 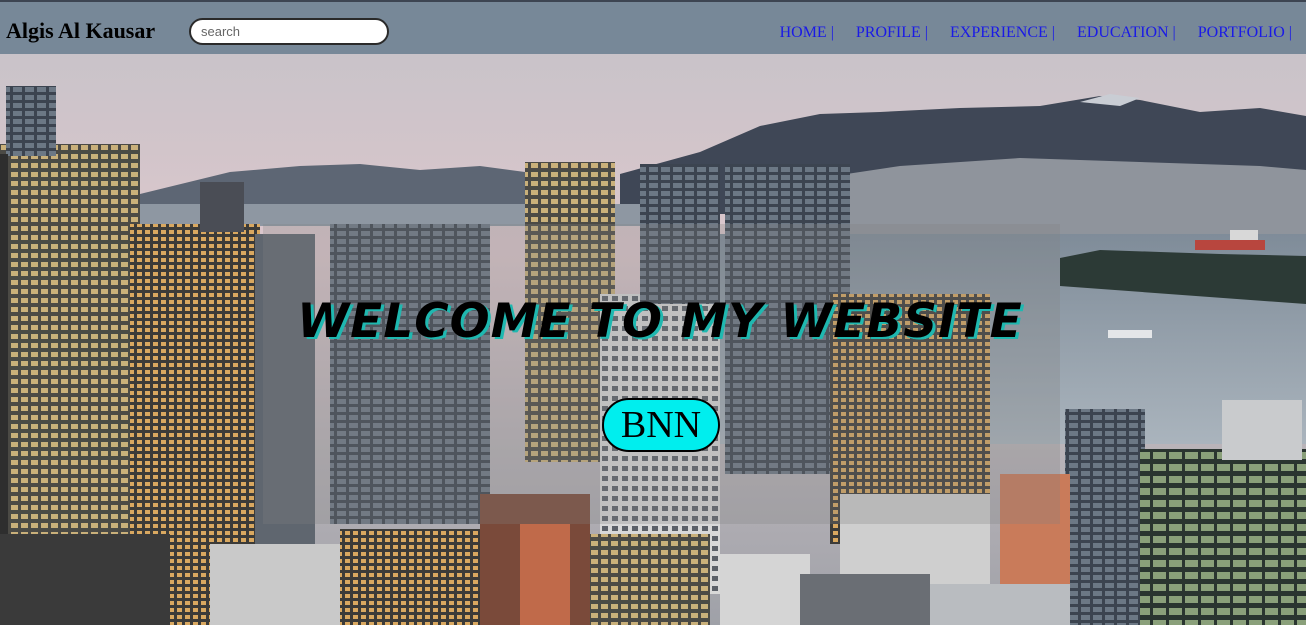 What do you see at coordinates (1126, 33) in the screenshot?
I see `nav-link-education: EDUCATION |` at bounding box center [1126, 33].